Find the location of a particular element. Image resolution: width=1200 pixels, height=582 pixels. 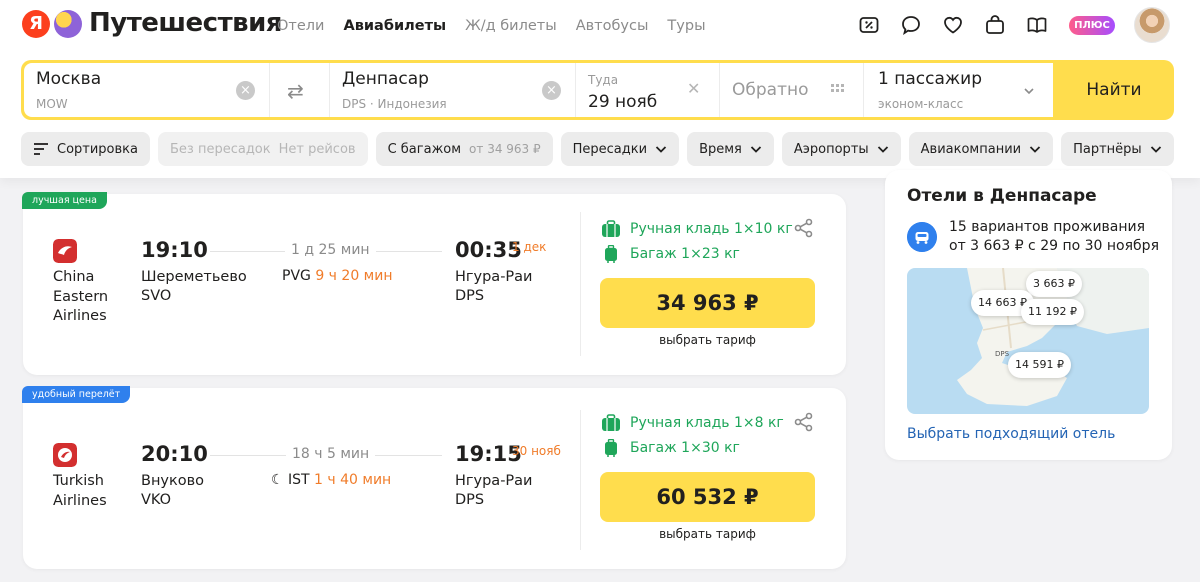

globe-logo-icon is located at coordinates (68, 24).